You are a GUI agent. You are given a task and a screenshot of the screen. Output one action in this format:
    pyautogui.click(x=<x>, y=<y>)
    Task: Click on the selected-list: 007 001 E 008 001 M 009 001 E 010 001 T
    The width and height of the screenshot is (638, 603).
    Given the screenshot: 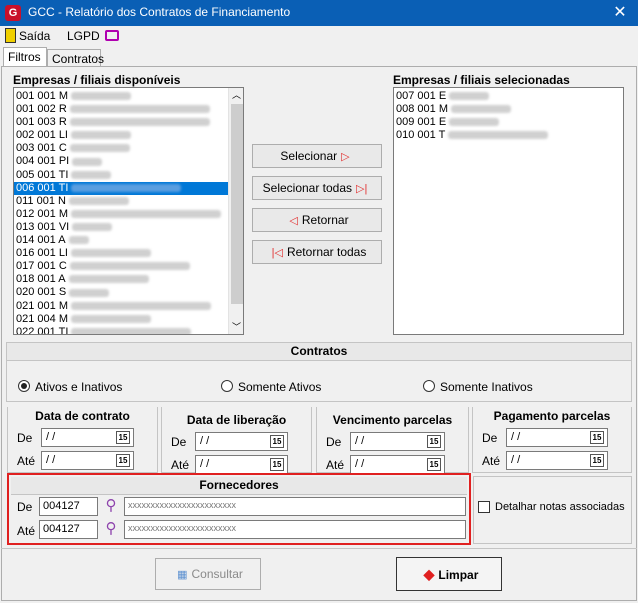 What is the action you would take?
    pyautogui.click(x=508, y=211)
    